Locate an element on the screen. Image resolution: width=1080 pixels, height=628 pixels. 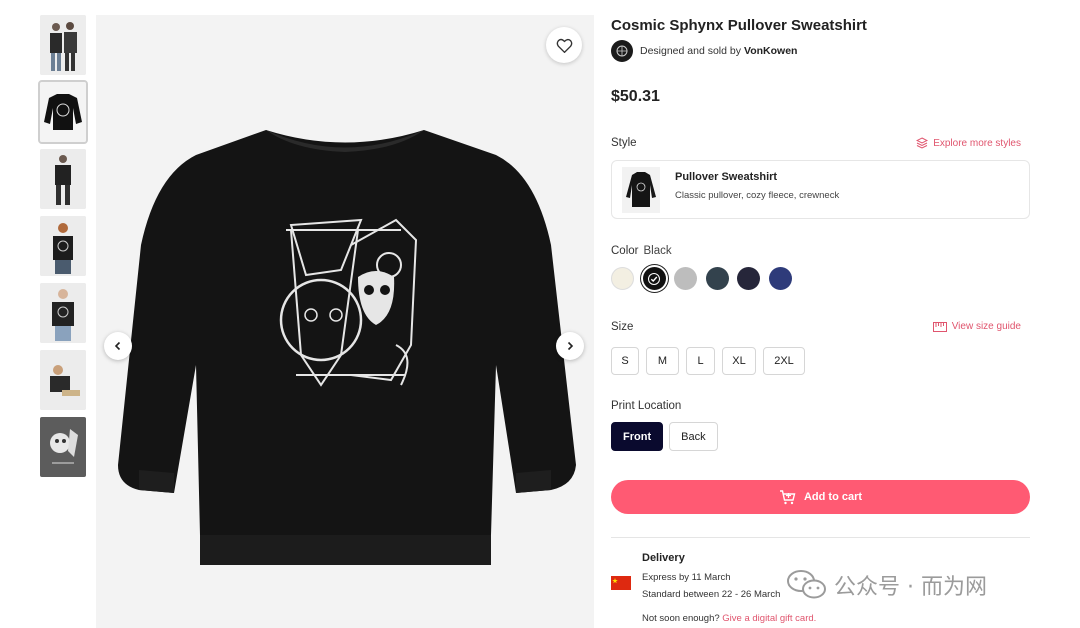
product-title: Cosmic Sphynx Pullover Sweatshirt is located at coordinates (739, 25).